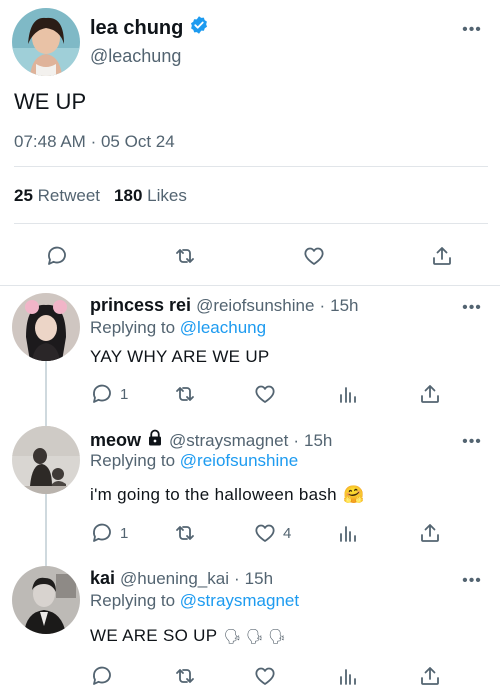 This screenshot has height=696, width=500. I want to click on like-button: 4, so click(272, 533).